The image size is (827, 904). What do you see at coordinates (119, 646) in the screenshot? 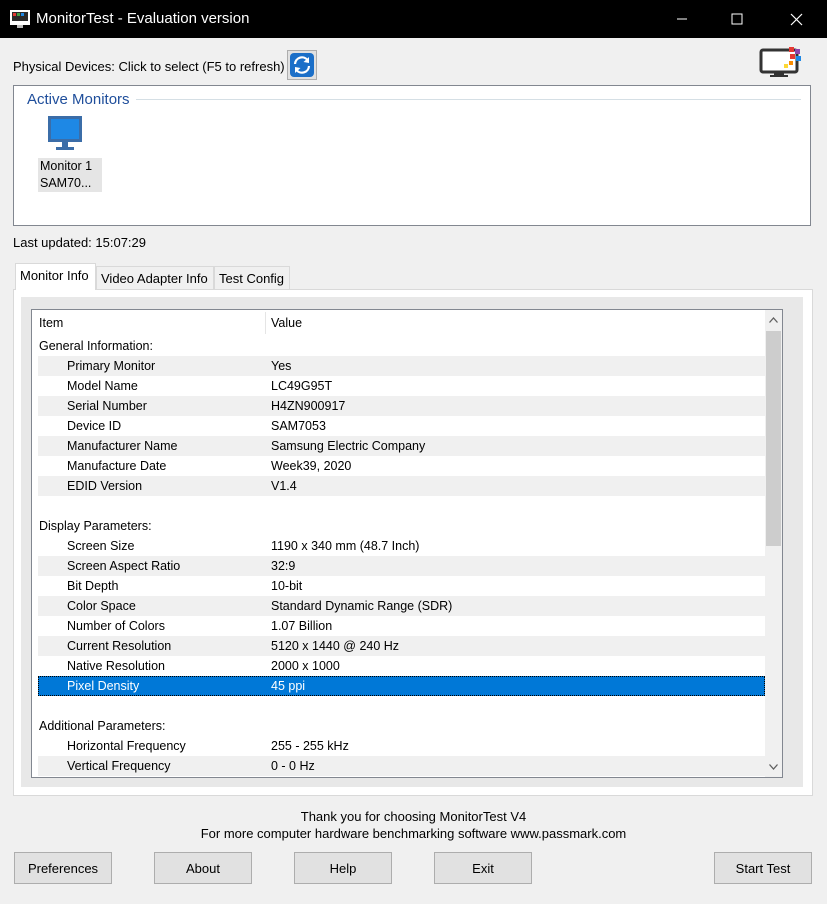
I see `row-item-name: Current Resolution` at bounding box center [119, 646].